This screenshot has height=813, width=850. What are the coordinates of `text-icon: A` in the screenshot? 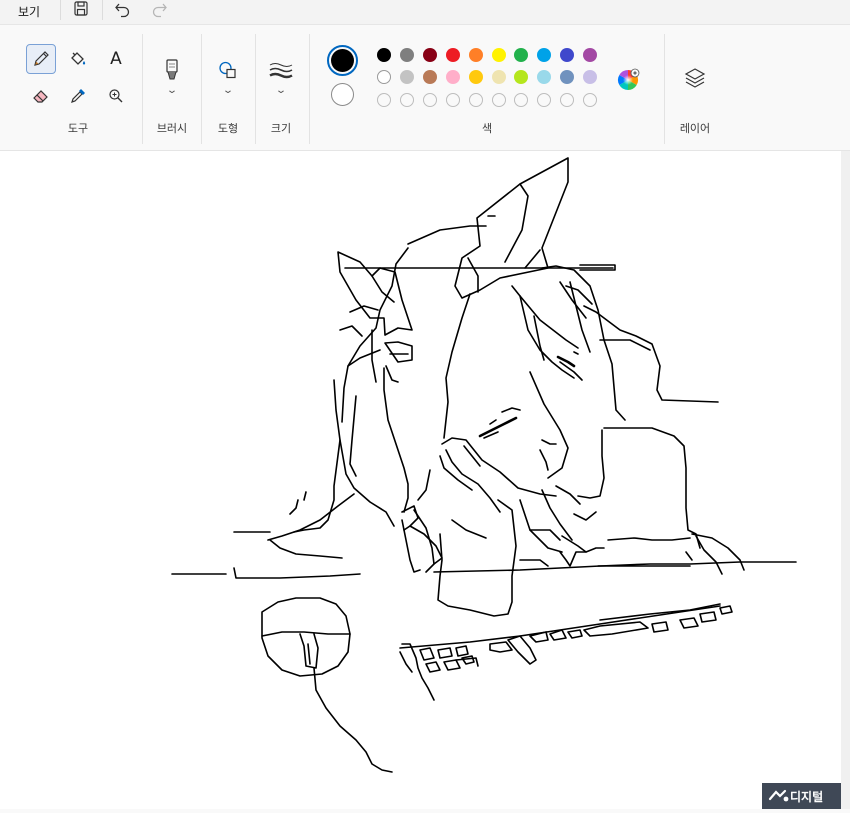 It's located at (116, 59).